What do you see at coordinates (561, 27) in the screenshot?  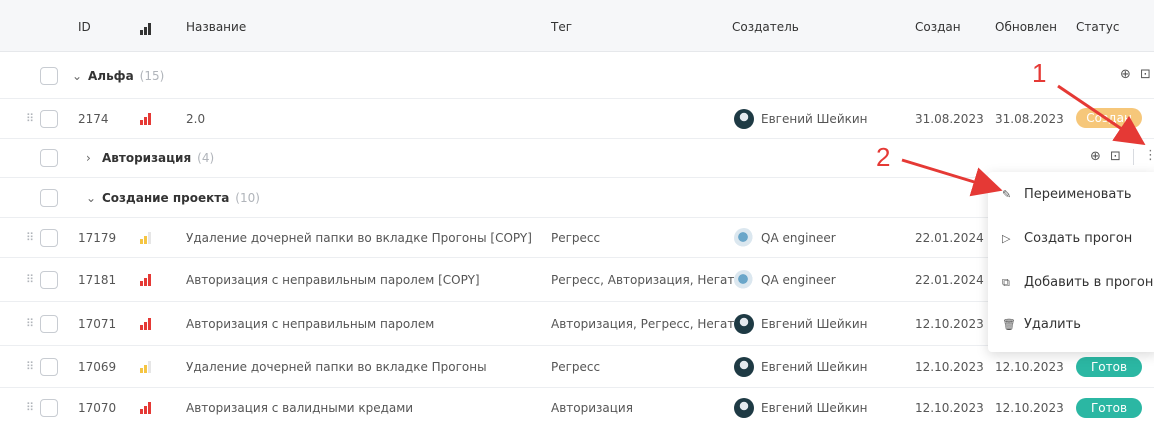 I see `header-tag: Тег` at bounding box center [561, 27].